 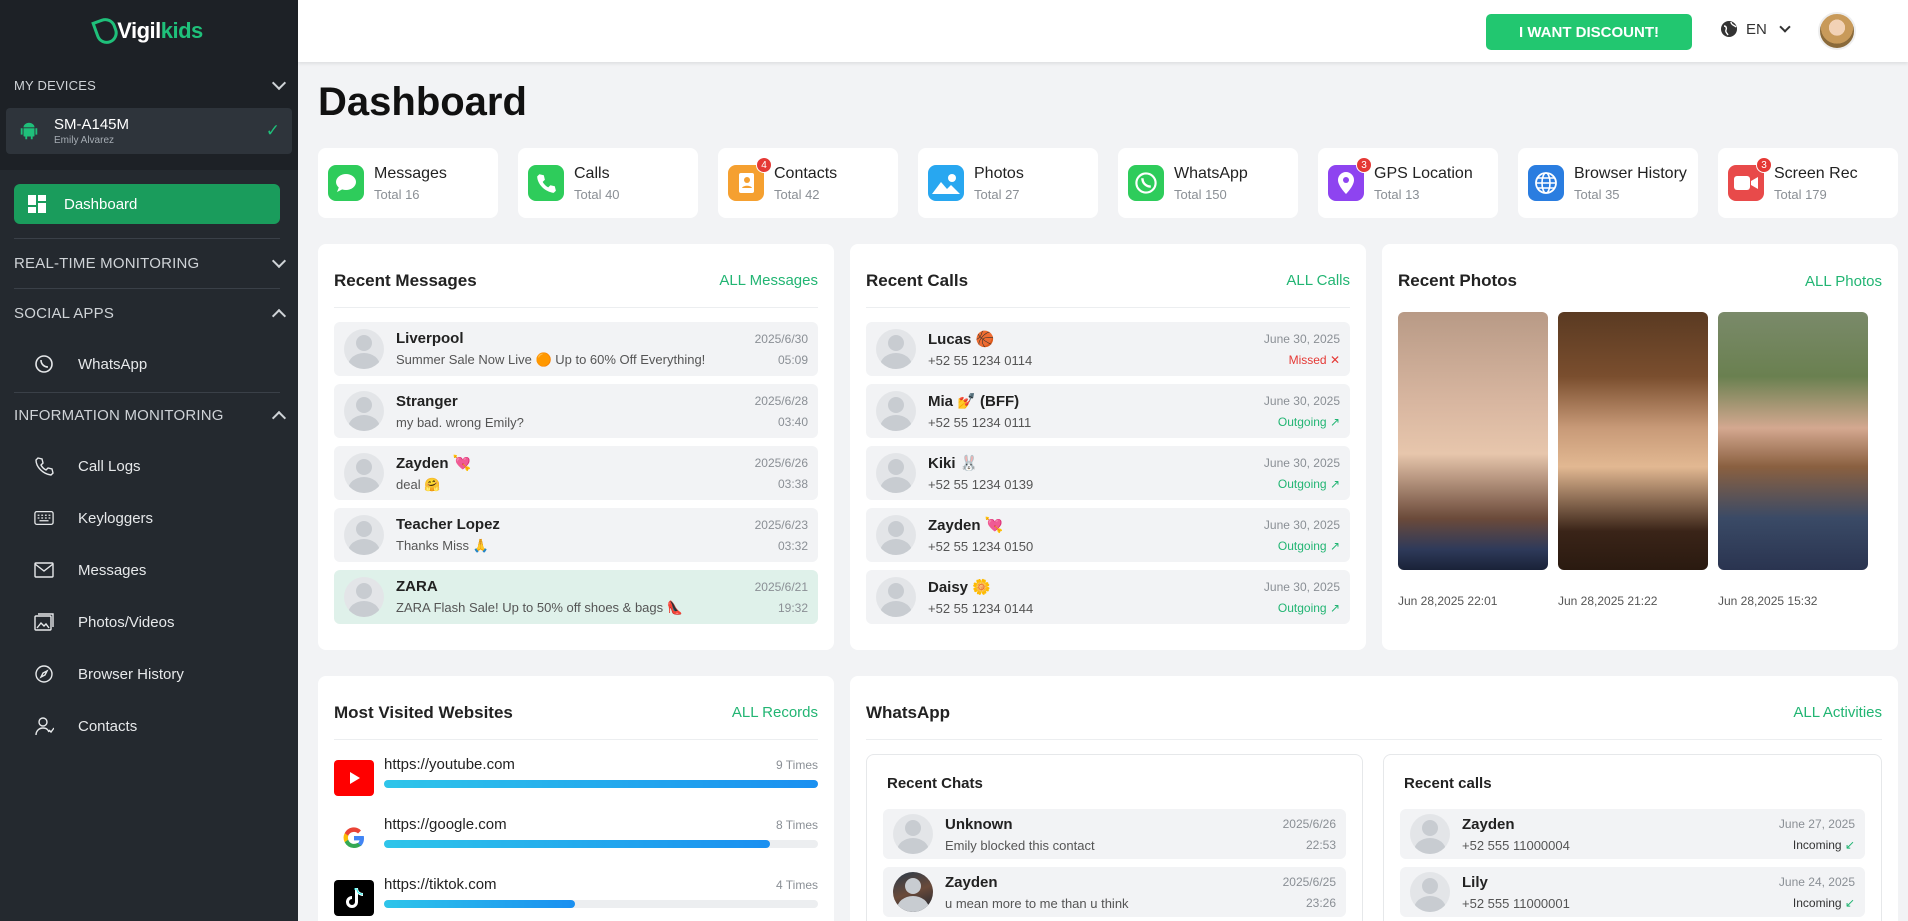 I want to click on section-information-monitoring: INFORMATION MONITORING, so click(x=149, y=415).